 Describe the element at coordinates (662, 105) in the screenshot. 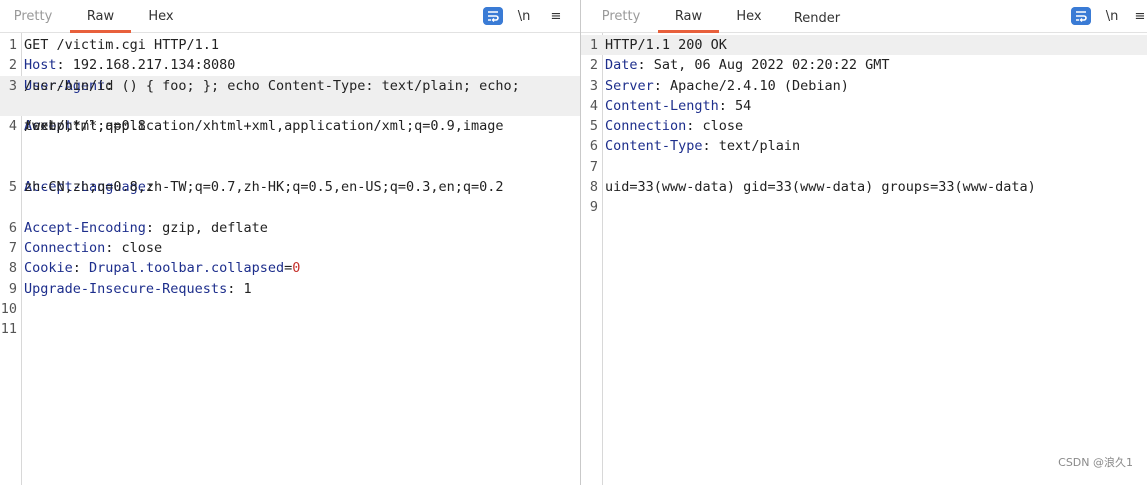

I see `header-name: Content-Length` at that location.